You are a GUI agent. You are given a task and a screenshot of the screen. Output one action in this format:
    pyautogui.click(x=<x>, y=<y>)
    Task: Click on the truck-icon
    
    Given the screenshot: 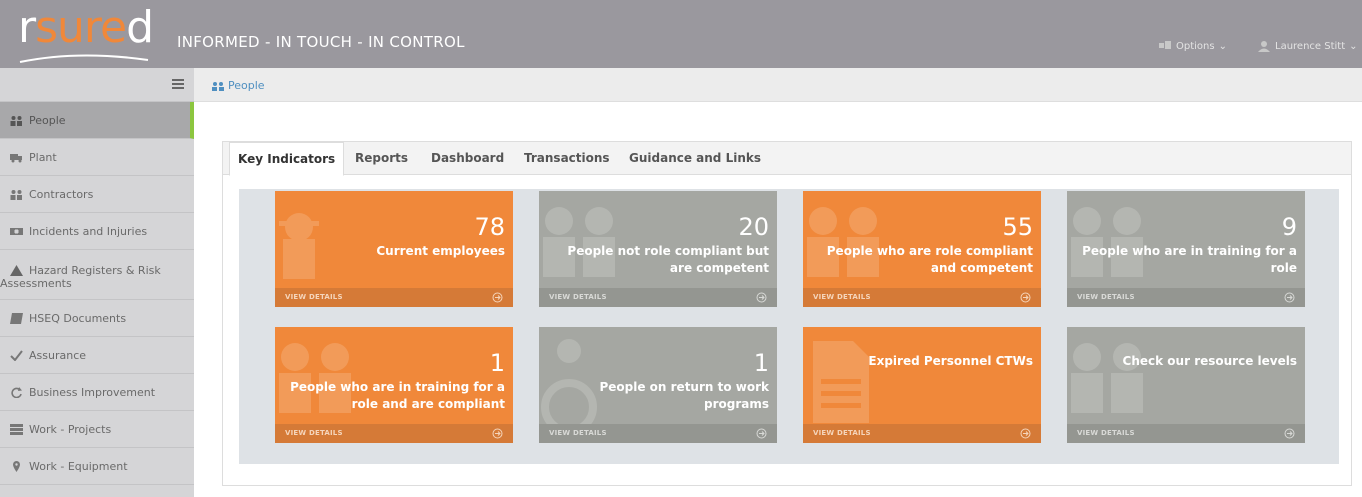 What is the action you would take?
    pyautogui.click(x=16, y=157)
    